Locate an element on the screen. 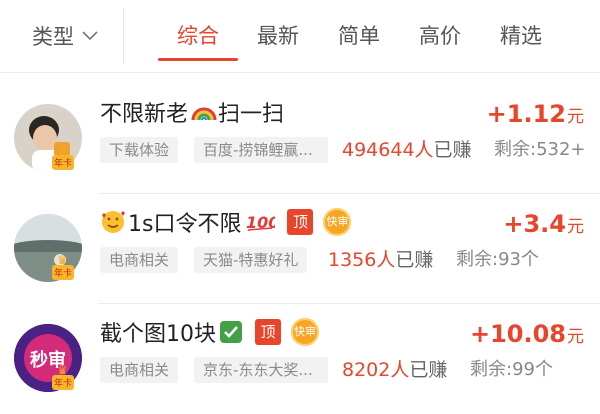 This screenshot has width=600, height=414. divider is located at coordinates (123, 36).